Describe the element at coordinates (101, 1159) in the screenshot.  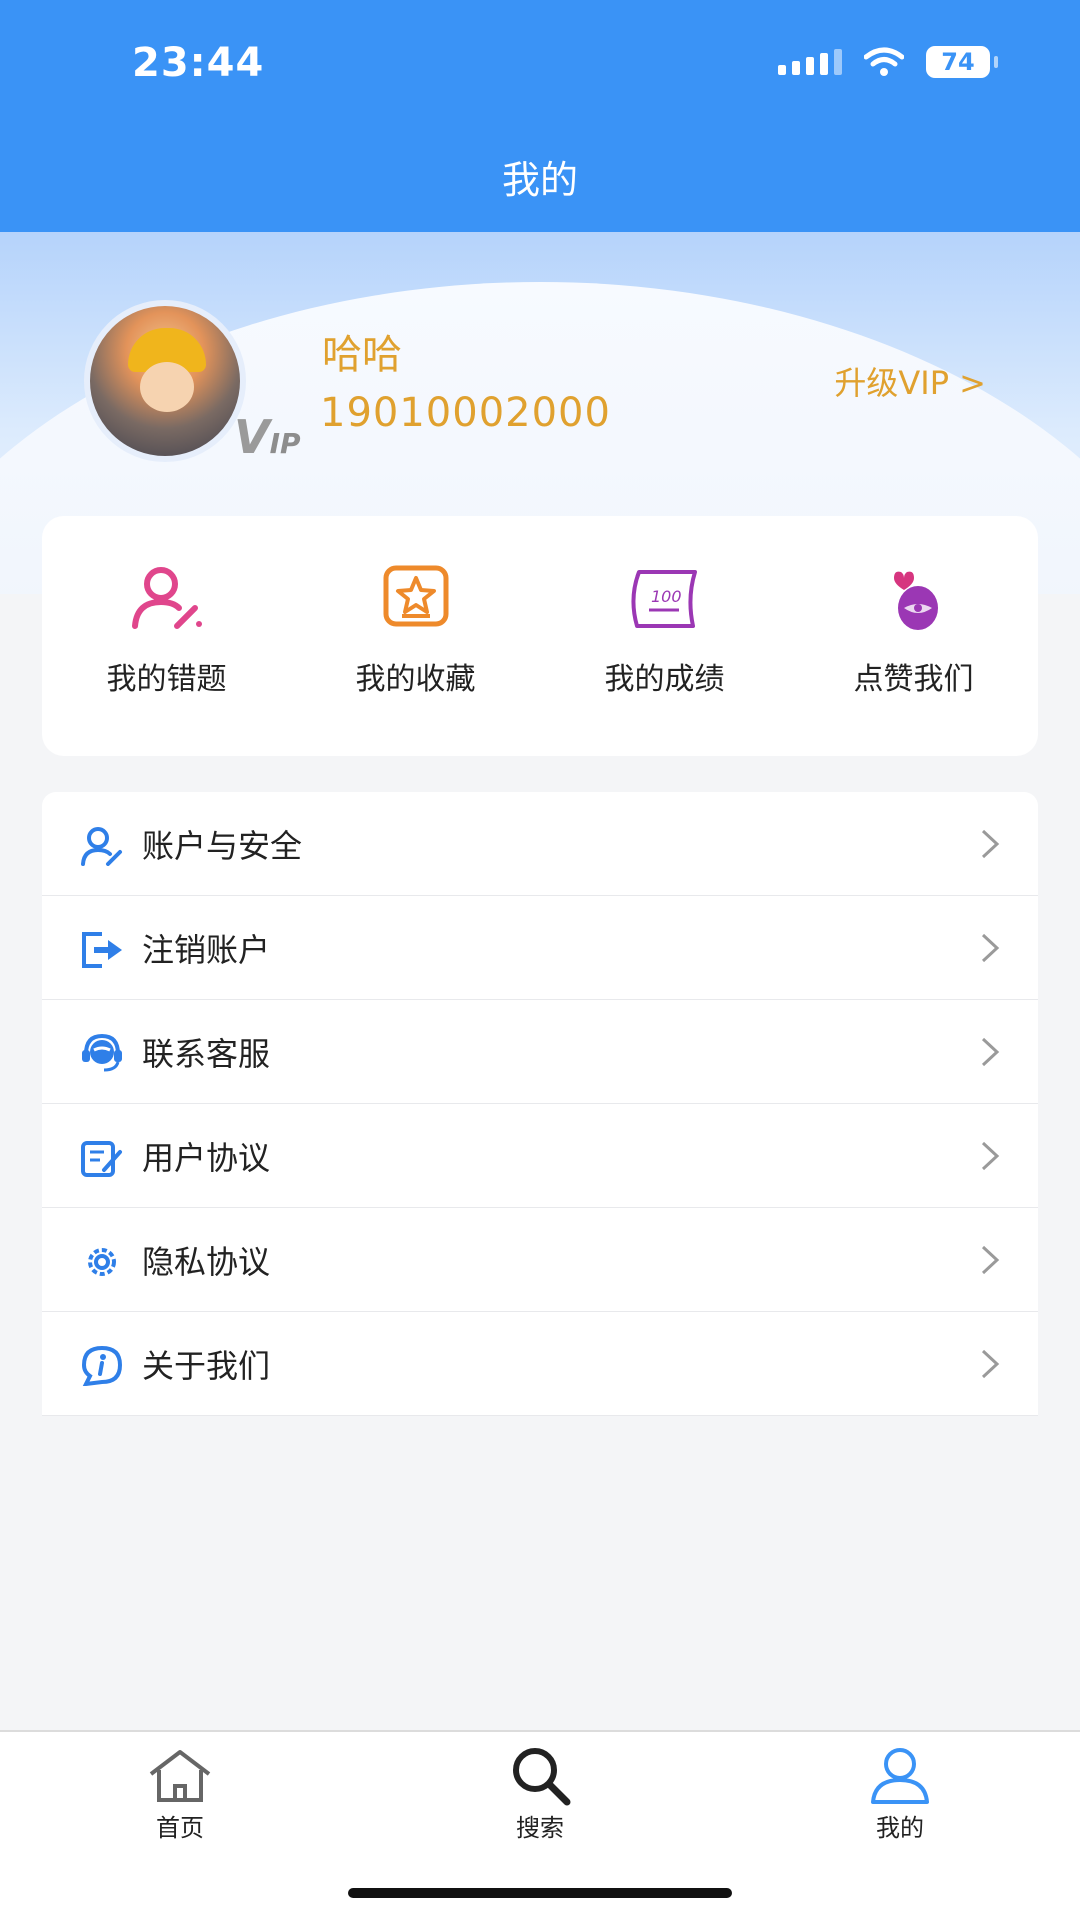
I see `agreement-icon` at that location.